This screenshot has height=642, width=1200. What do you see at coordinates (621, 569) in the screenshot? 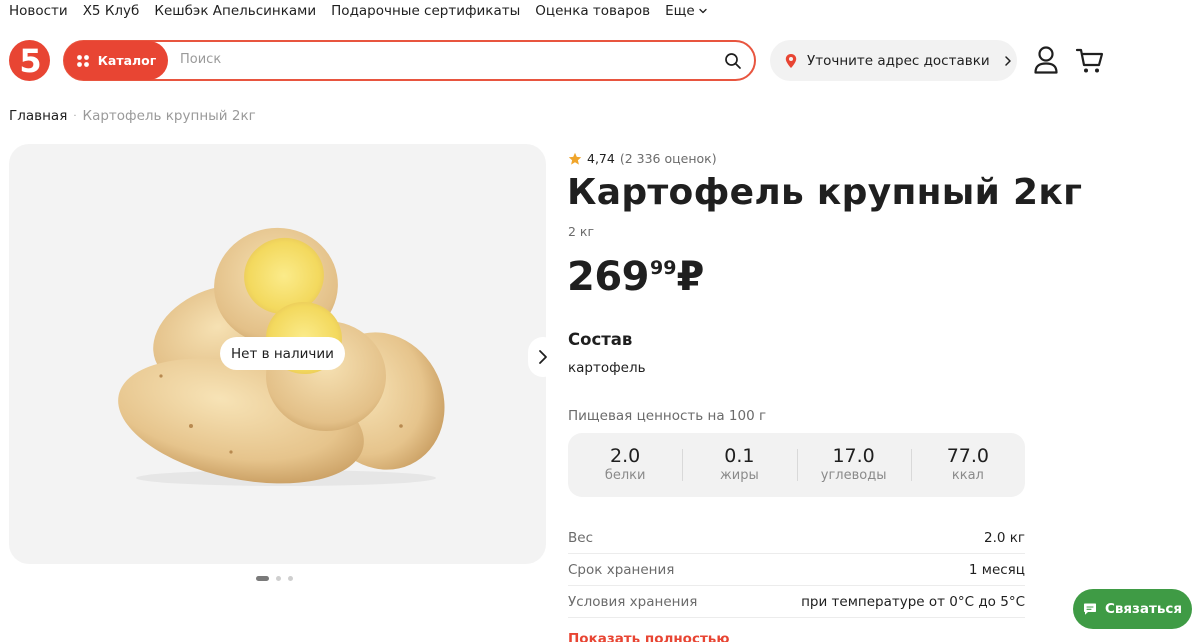
I see `property-key: Срок хранения` at bounding box center [621, 569].